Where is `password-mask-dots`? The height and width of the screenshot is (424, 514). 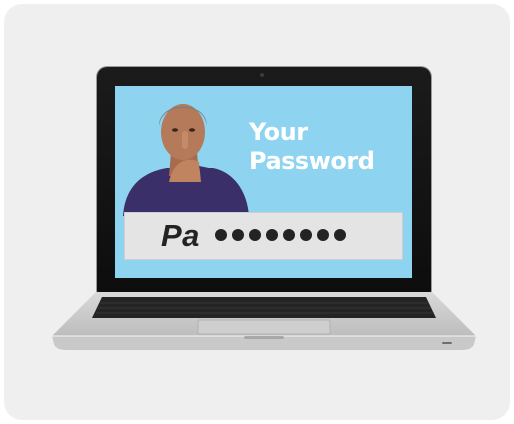 password-mask-dots is located at coordinates (280, 236).